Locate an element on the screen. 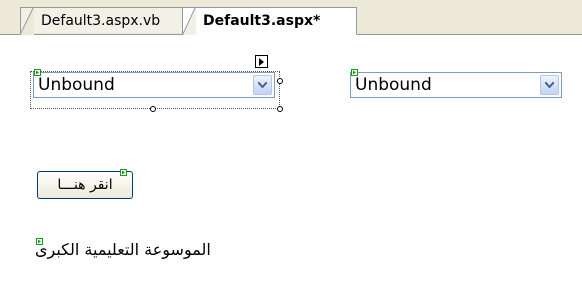 Image resolution: width=582 pixels, height=288 pixels. smart-tag-button is located at coordinates (261, 61).